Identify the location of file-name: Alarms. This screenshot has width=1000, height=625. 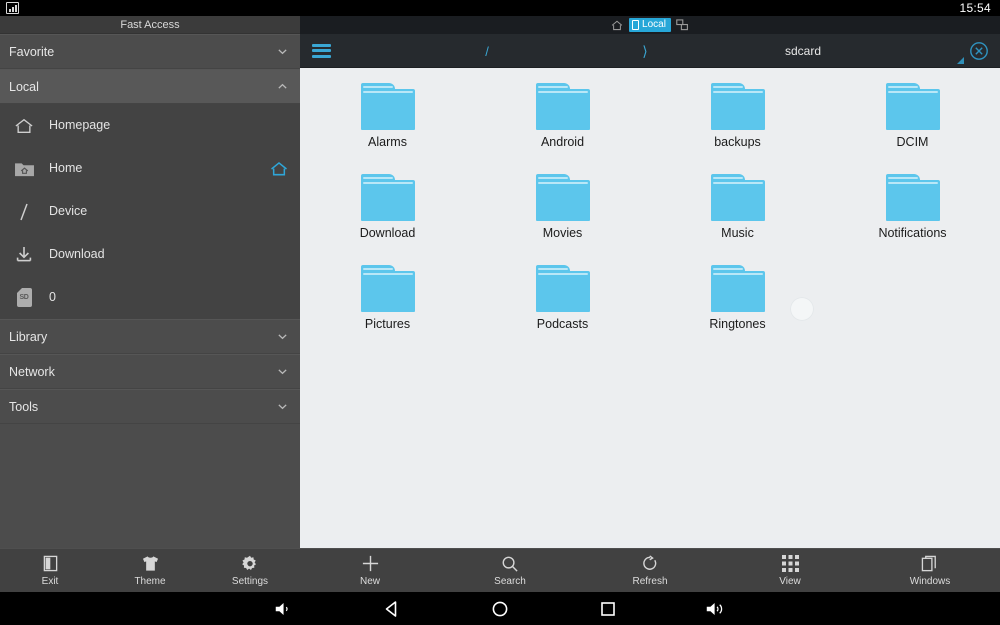
(387, 142).